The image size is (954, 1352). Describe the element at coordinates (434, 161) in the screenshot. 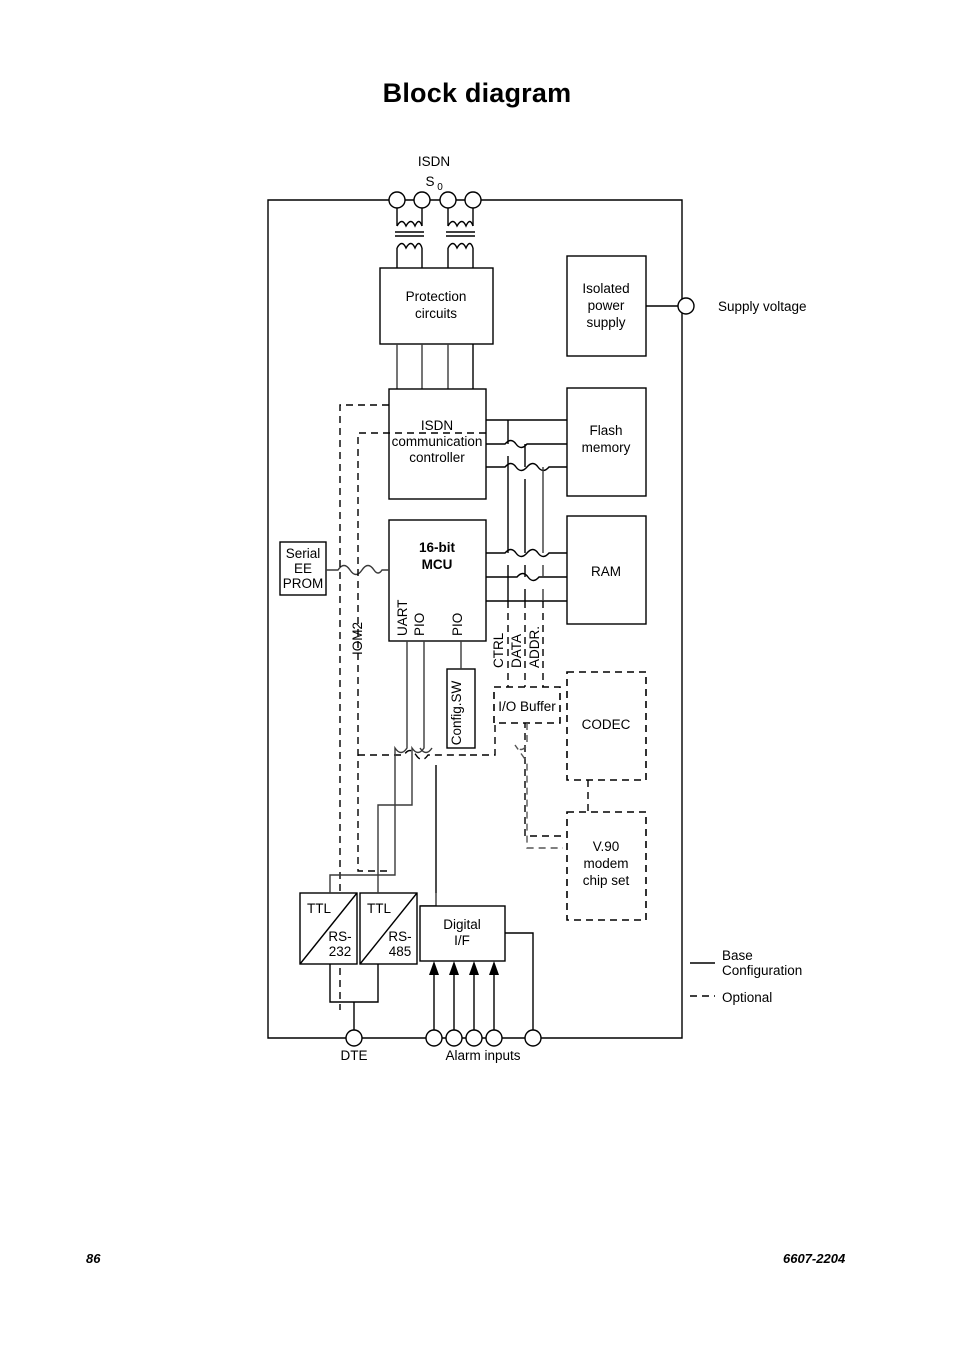

I see `isdn-port-label: ISDN` at that location.